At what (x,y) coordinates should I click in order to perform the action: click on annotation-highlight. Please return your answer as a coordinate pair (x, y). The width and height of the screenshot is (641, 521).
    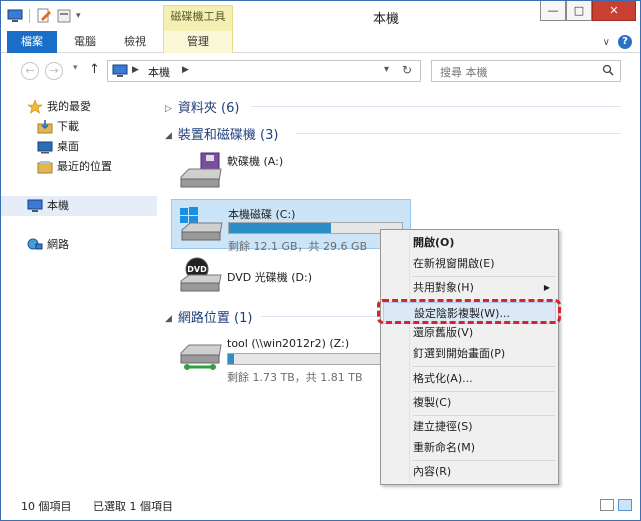
    Looking at the image, I should click on (469, 311).